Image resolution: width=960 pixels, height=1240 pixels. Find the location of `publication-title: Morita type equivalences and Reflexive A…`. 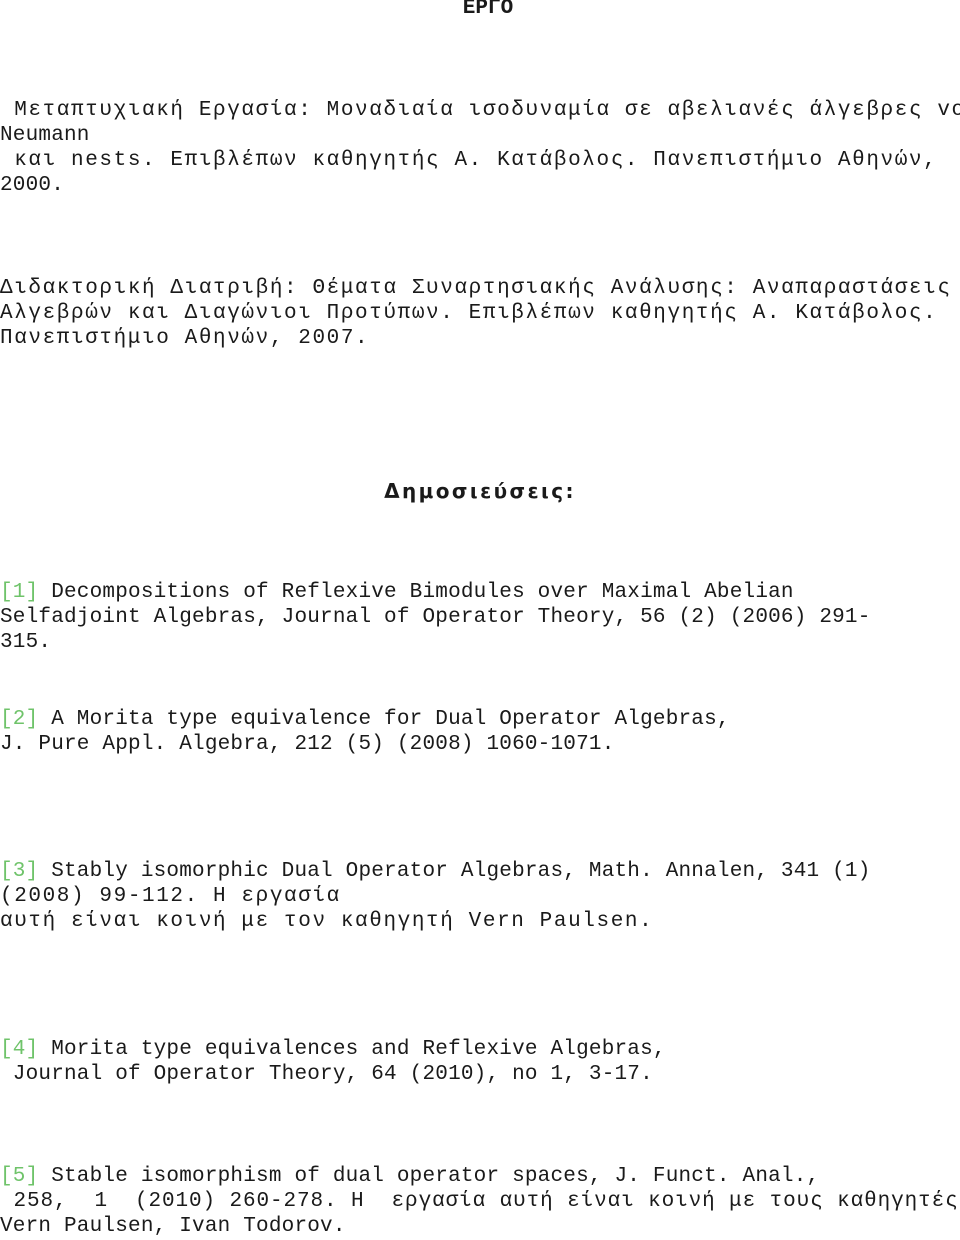

publication-title: Morita type equivalences and Reflexive A… is located at coordinates (352, 1049).